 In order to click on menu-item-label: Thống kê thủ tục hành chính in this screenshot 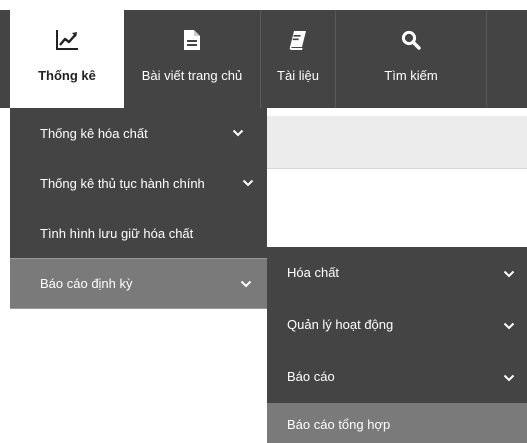, I will do `click(122, 183)`.